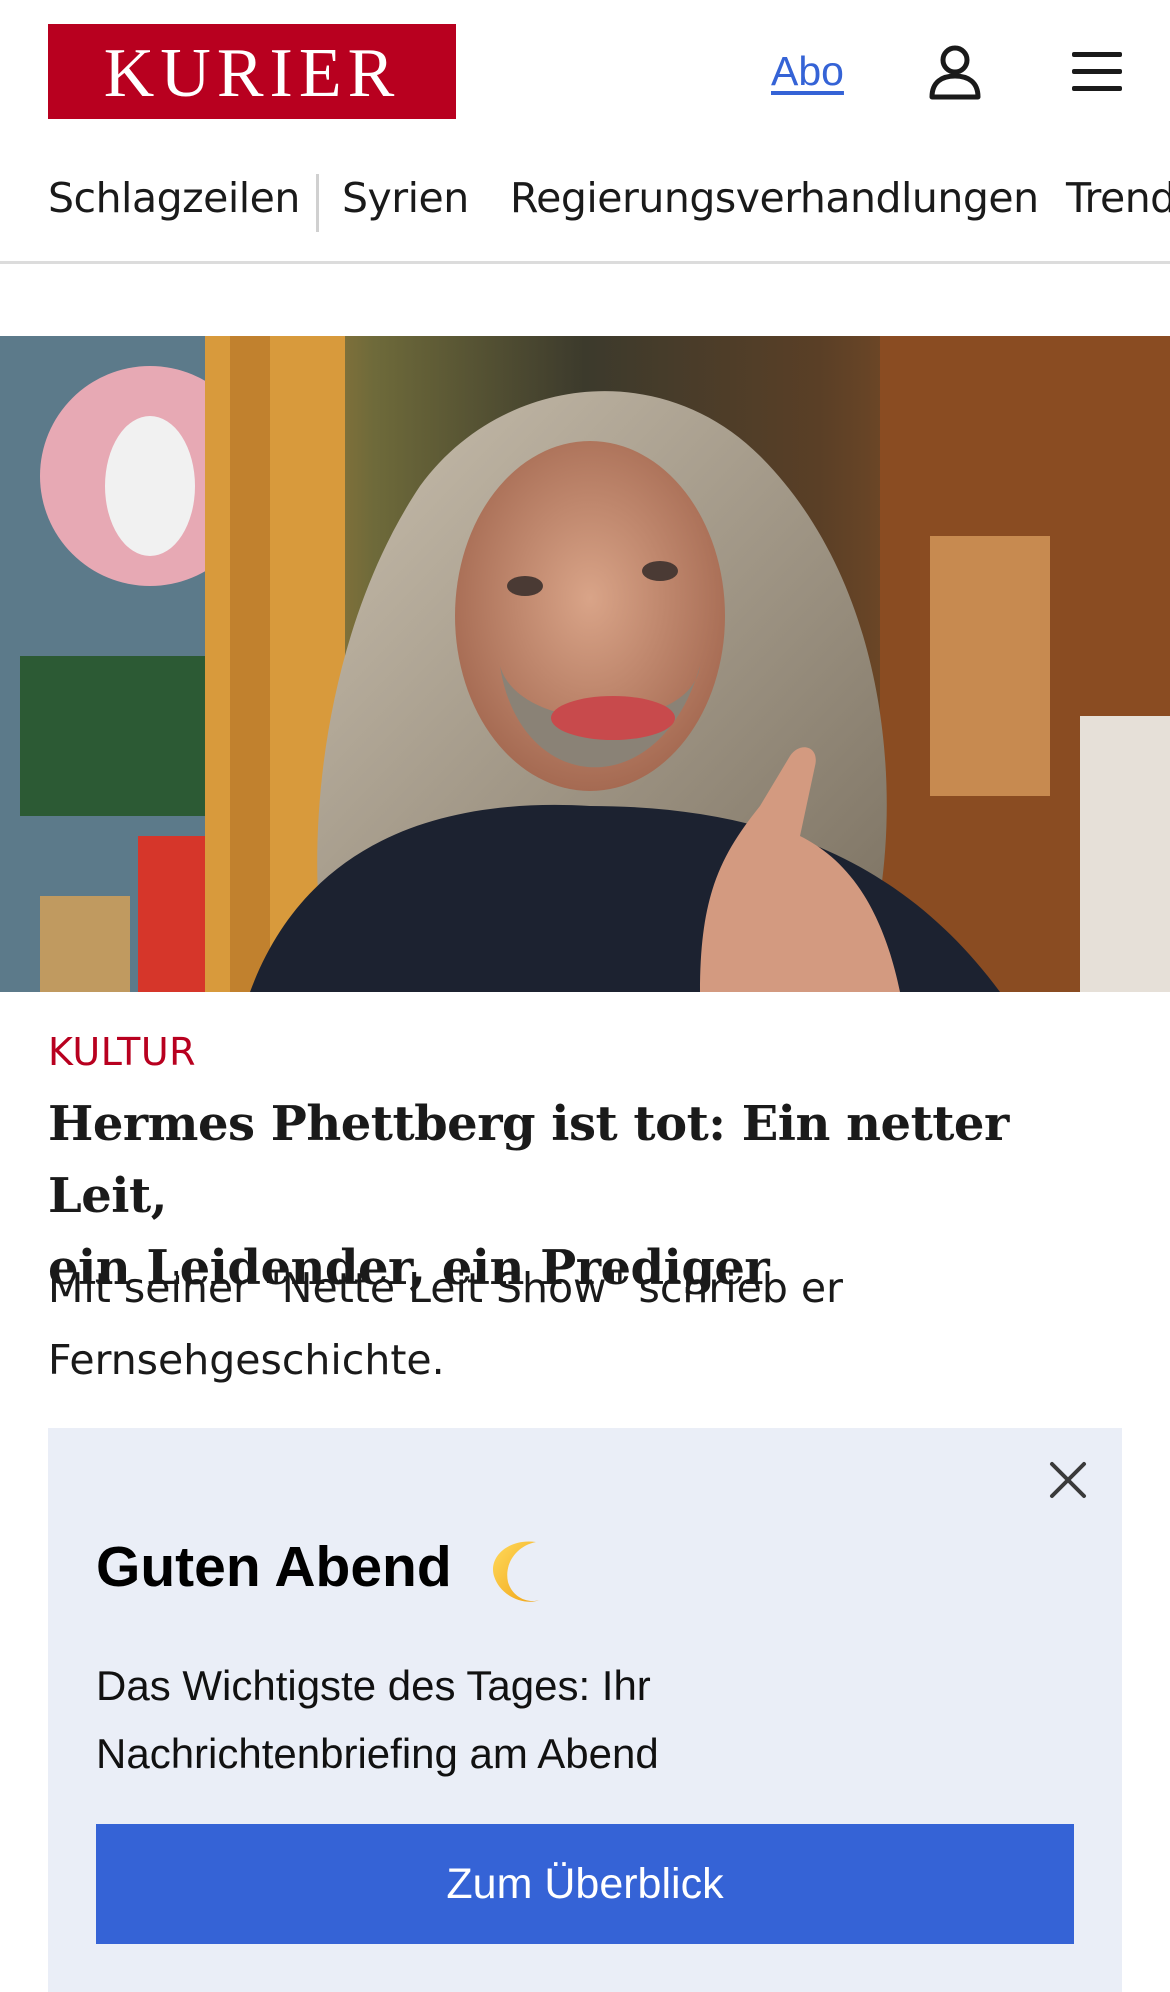  I want to click on teaser-line-2: Fernsehgeschichte., so click(246, 1360).